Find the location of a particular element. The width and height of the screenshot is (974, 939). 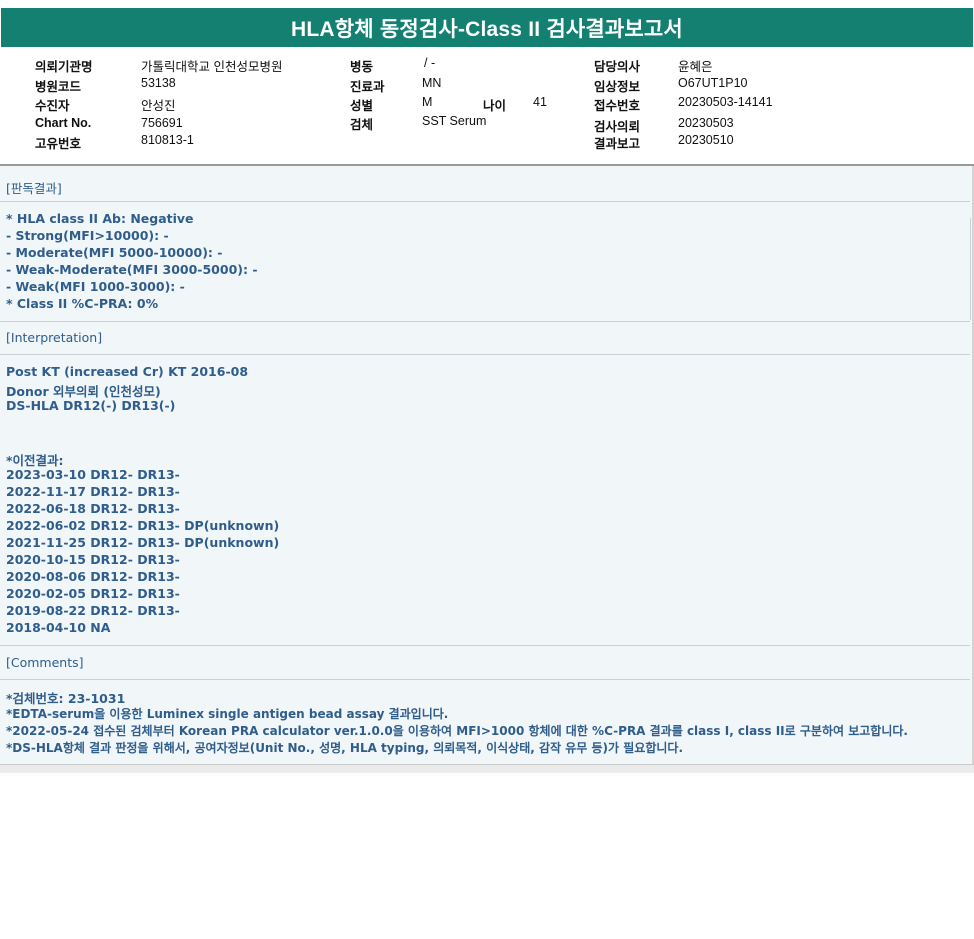

result-line: - Strong(MFI>10000): - is located at coordinates (87, 235).